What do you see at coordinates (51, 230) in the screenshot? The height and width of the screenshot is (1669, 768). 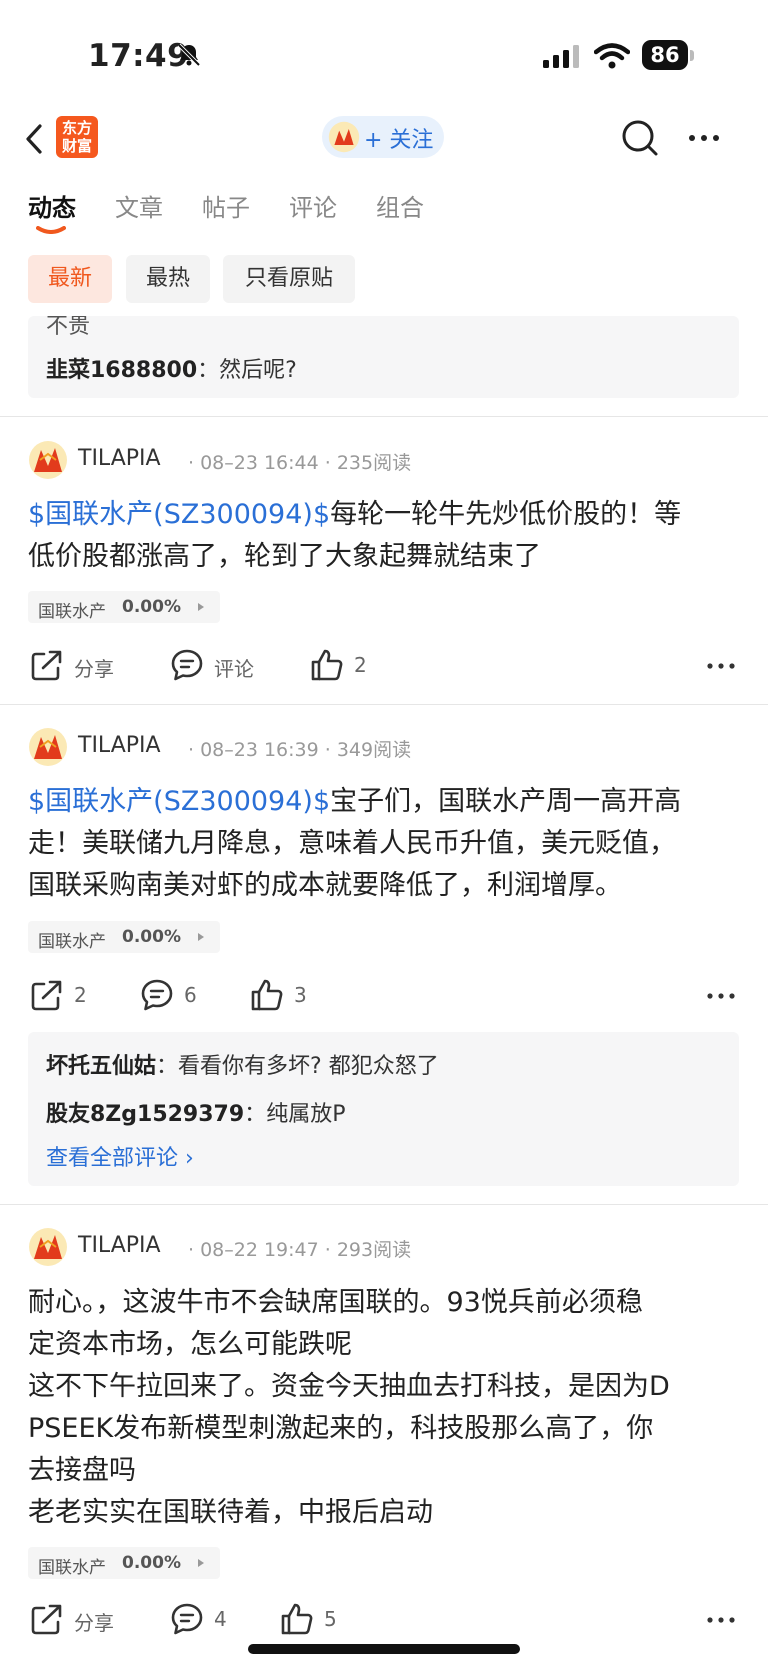 I see `active-tab-indicator` at bounding box center [51, 230].